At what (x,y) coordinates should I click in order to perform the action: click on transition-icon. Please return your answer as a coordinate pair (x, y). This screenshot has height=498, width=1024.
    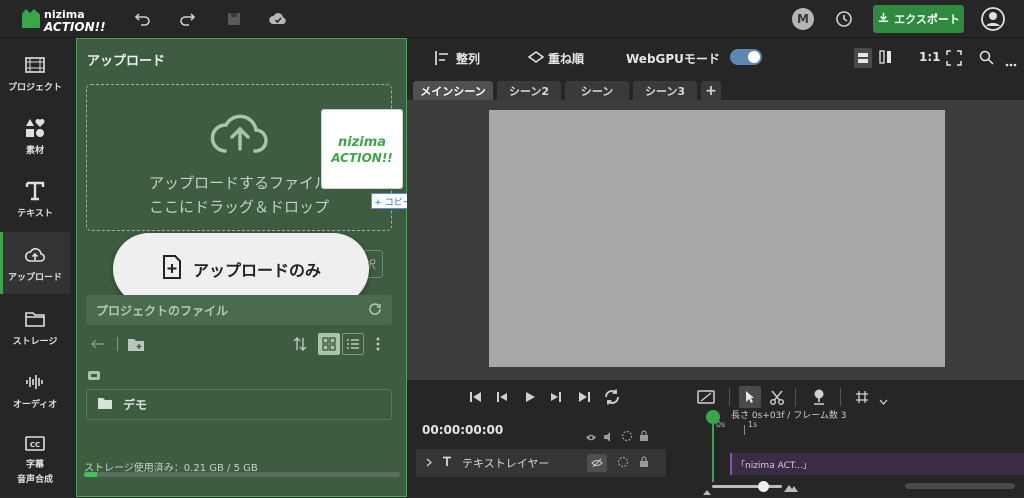
    Looking at the image, I should click on (706, 398).